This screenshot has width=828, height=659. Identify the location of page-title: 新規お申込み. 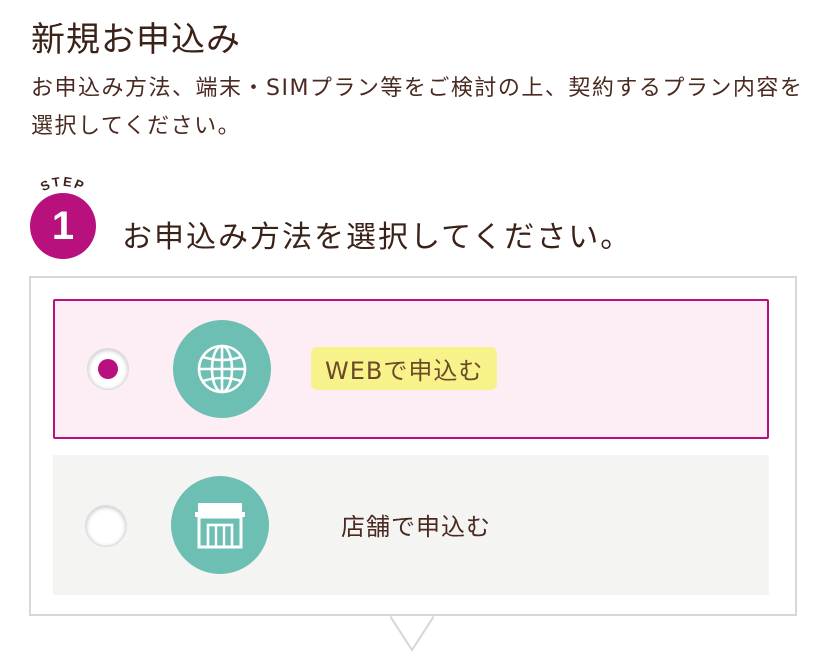
(136, 40).